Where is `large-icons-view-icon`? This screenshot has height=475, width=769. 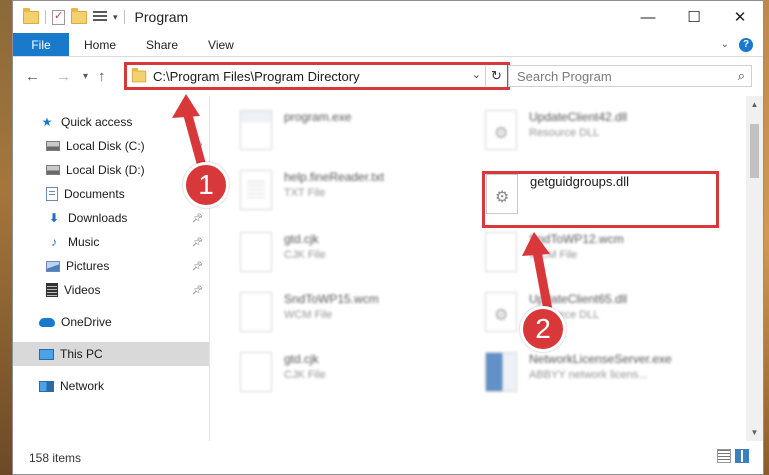
large-icons-view-icon is located at coordinates (742, 456).